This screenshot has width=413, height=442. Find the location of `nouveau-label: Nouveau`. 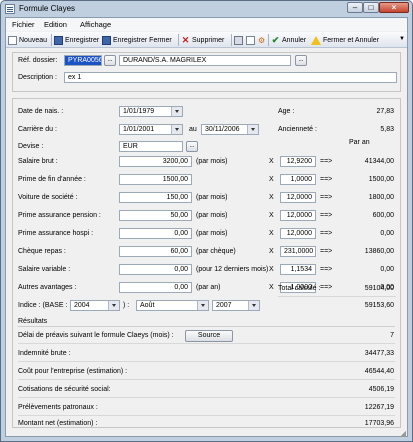

nouveau-label: Nouveau is located at coordinates (33, 40).